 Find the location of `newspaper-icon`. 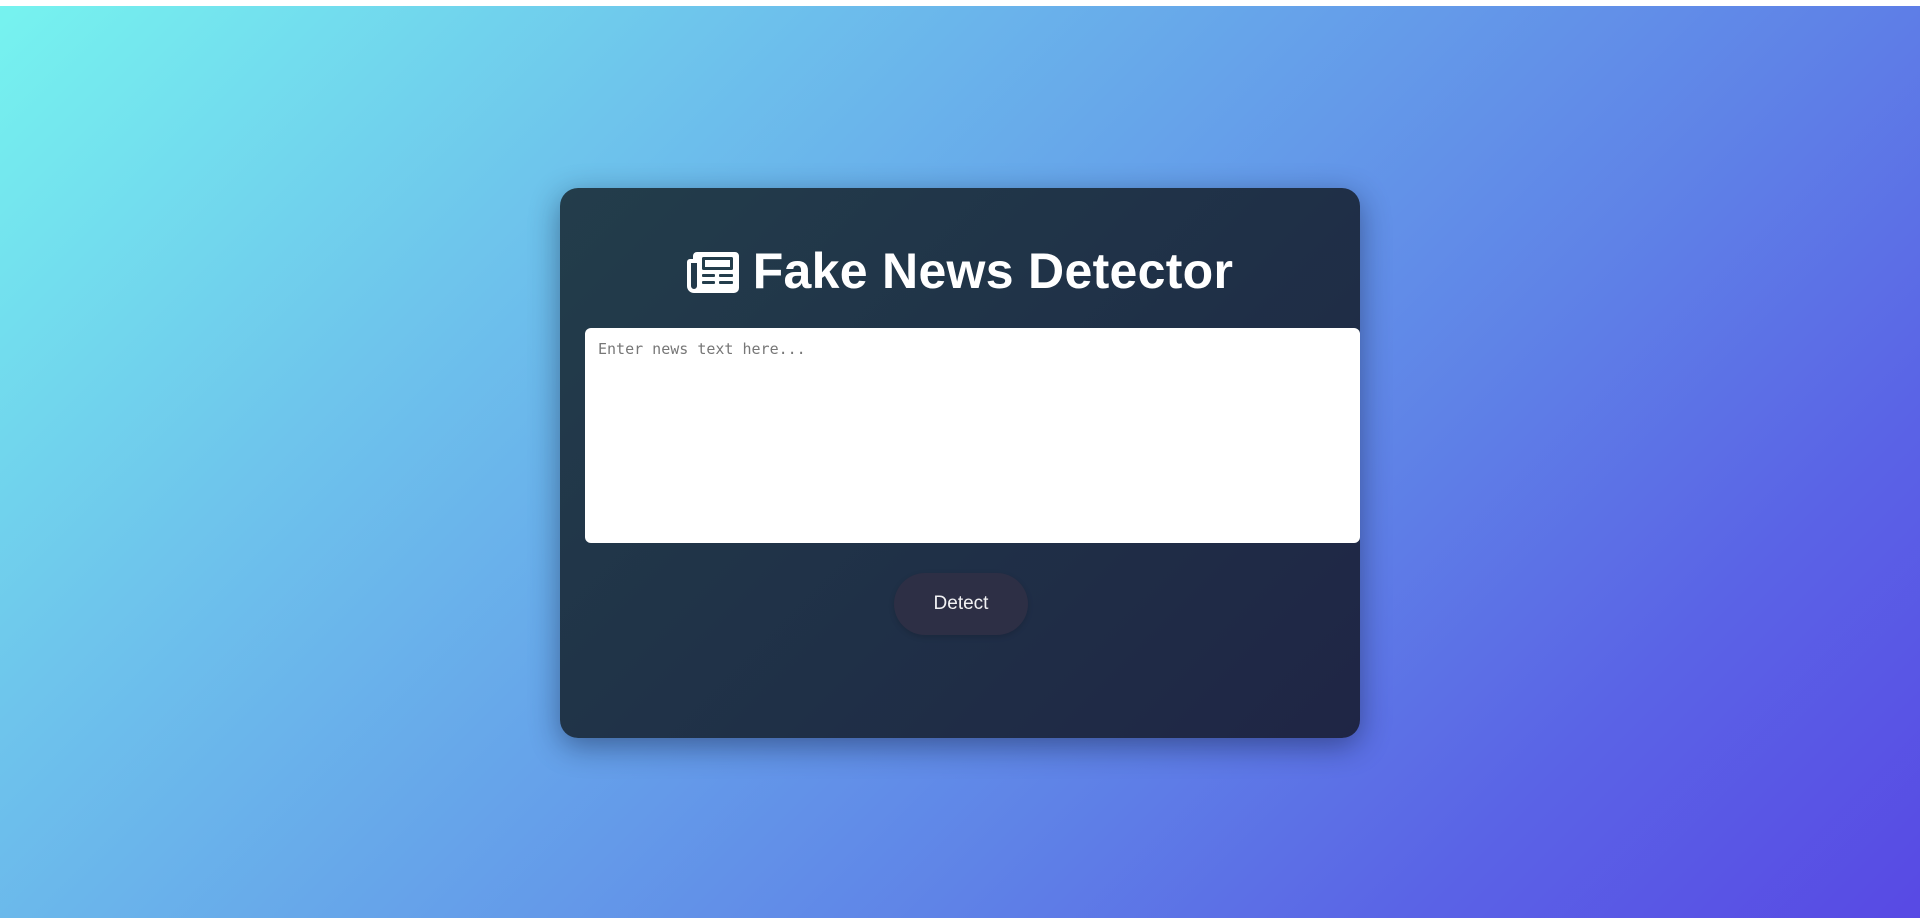

newspaper-icon is located at coordinates (712, 271).